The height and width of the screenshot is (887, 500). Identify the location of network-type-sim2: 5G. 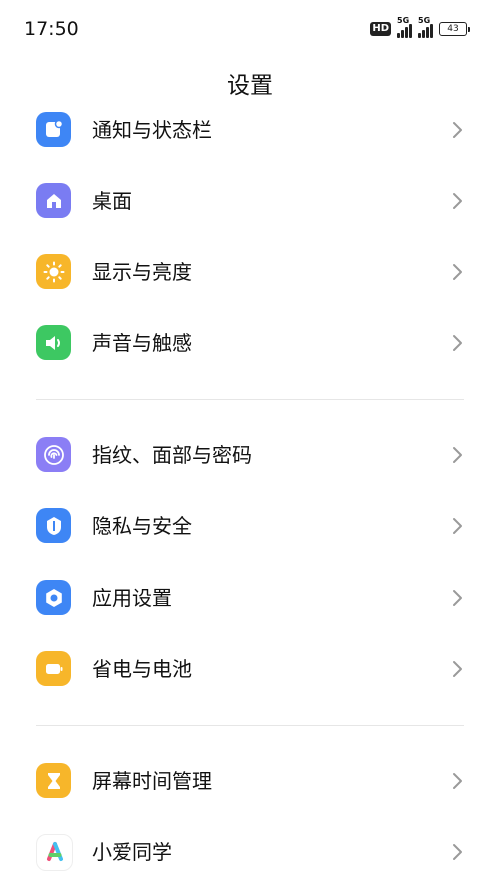
(424, 20).